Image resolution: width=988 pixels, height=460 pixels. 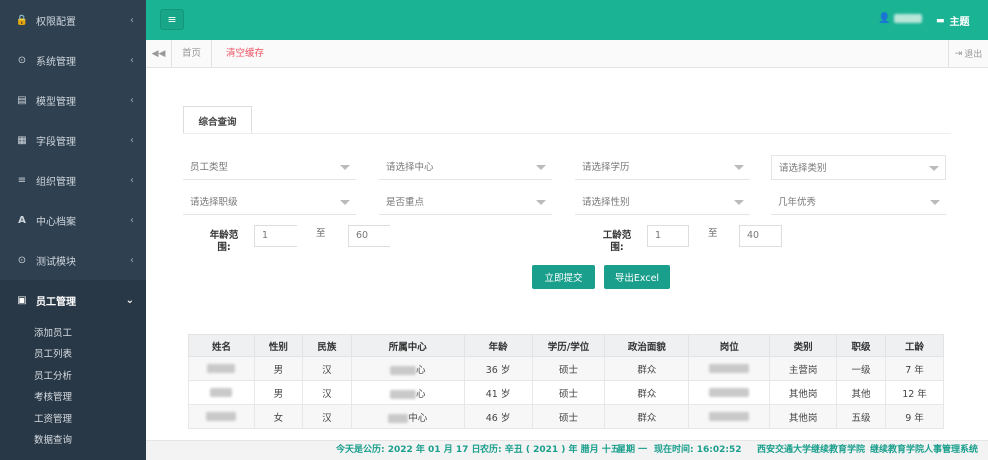 What do you see at coordinates (729, 416) in the screenshot?
I see `redacted-position` at bounding box center [729, 416].